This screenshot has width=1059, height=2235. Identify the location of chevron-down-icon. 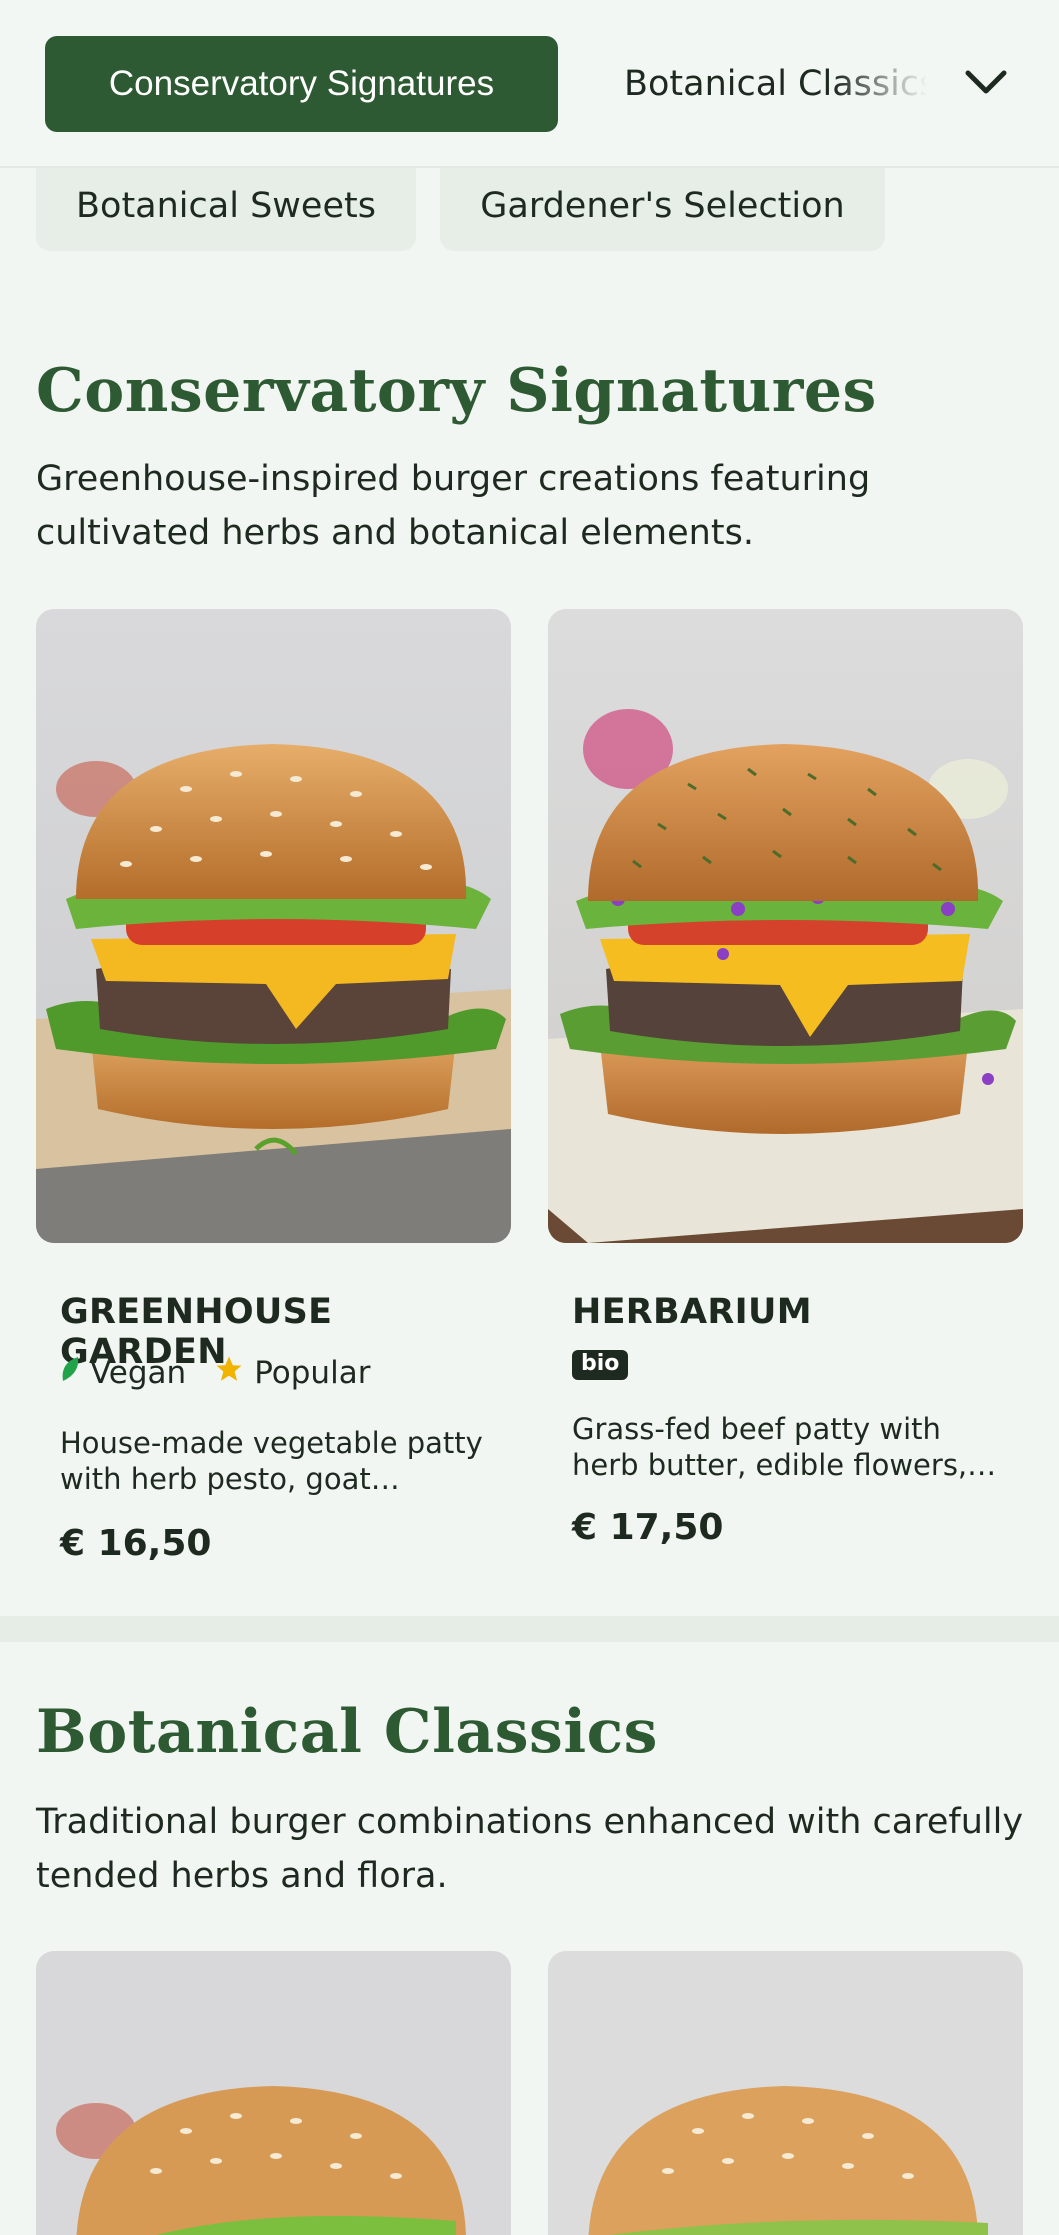
(986, 82).